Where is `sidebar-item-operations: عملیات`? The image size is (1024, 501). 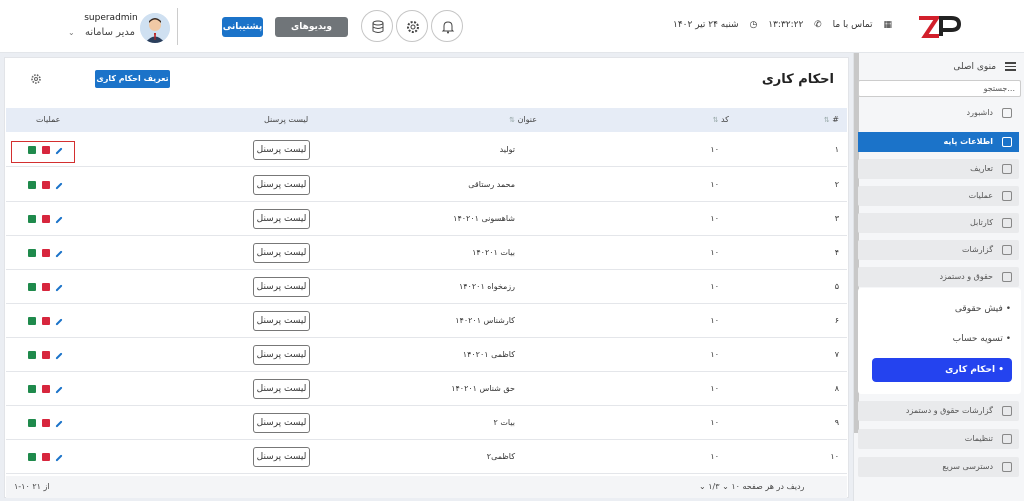
sidebar-item-operations: عملیات is located at coordinates (938, 196).